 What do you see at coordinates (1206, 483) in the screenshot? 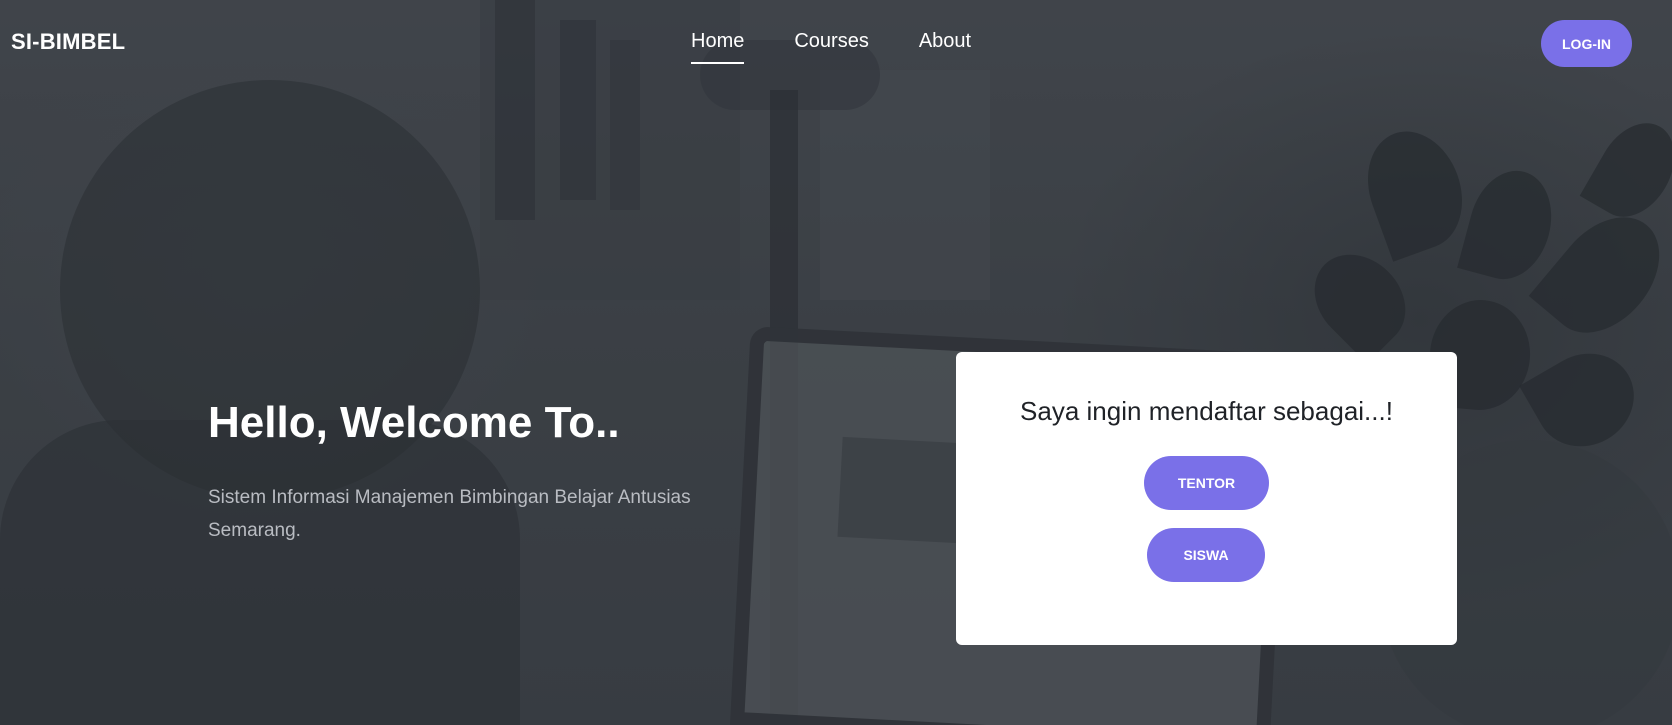
I see `register-tentor-button: TENTOR` at bounding box center [1206, 483].